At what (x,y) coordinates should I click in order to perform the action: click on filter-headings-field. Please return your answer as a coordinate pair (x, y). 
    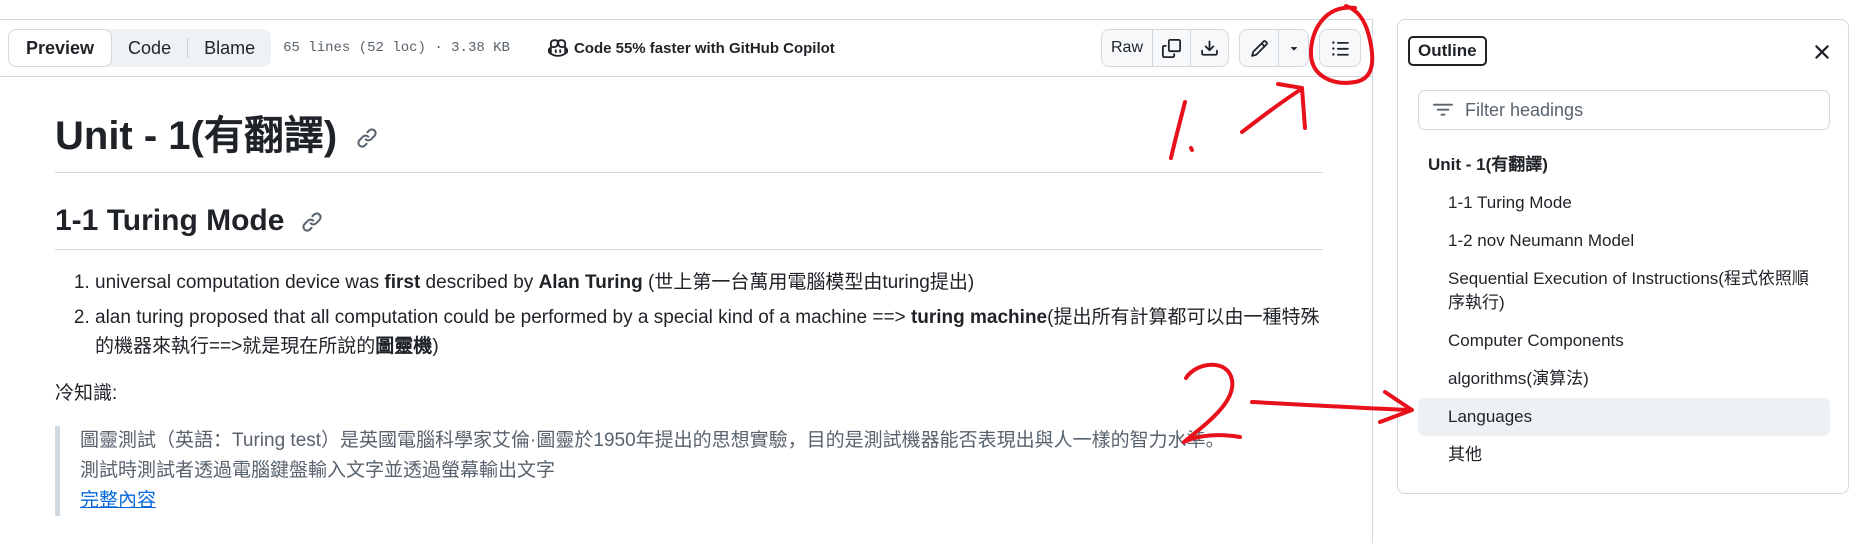
    Looking at the image, I should click on (1624, 110).